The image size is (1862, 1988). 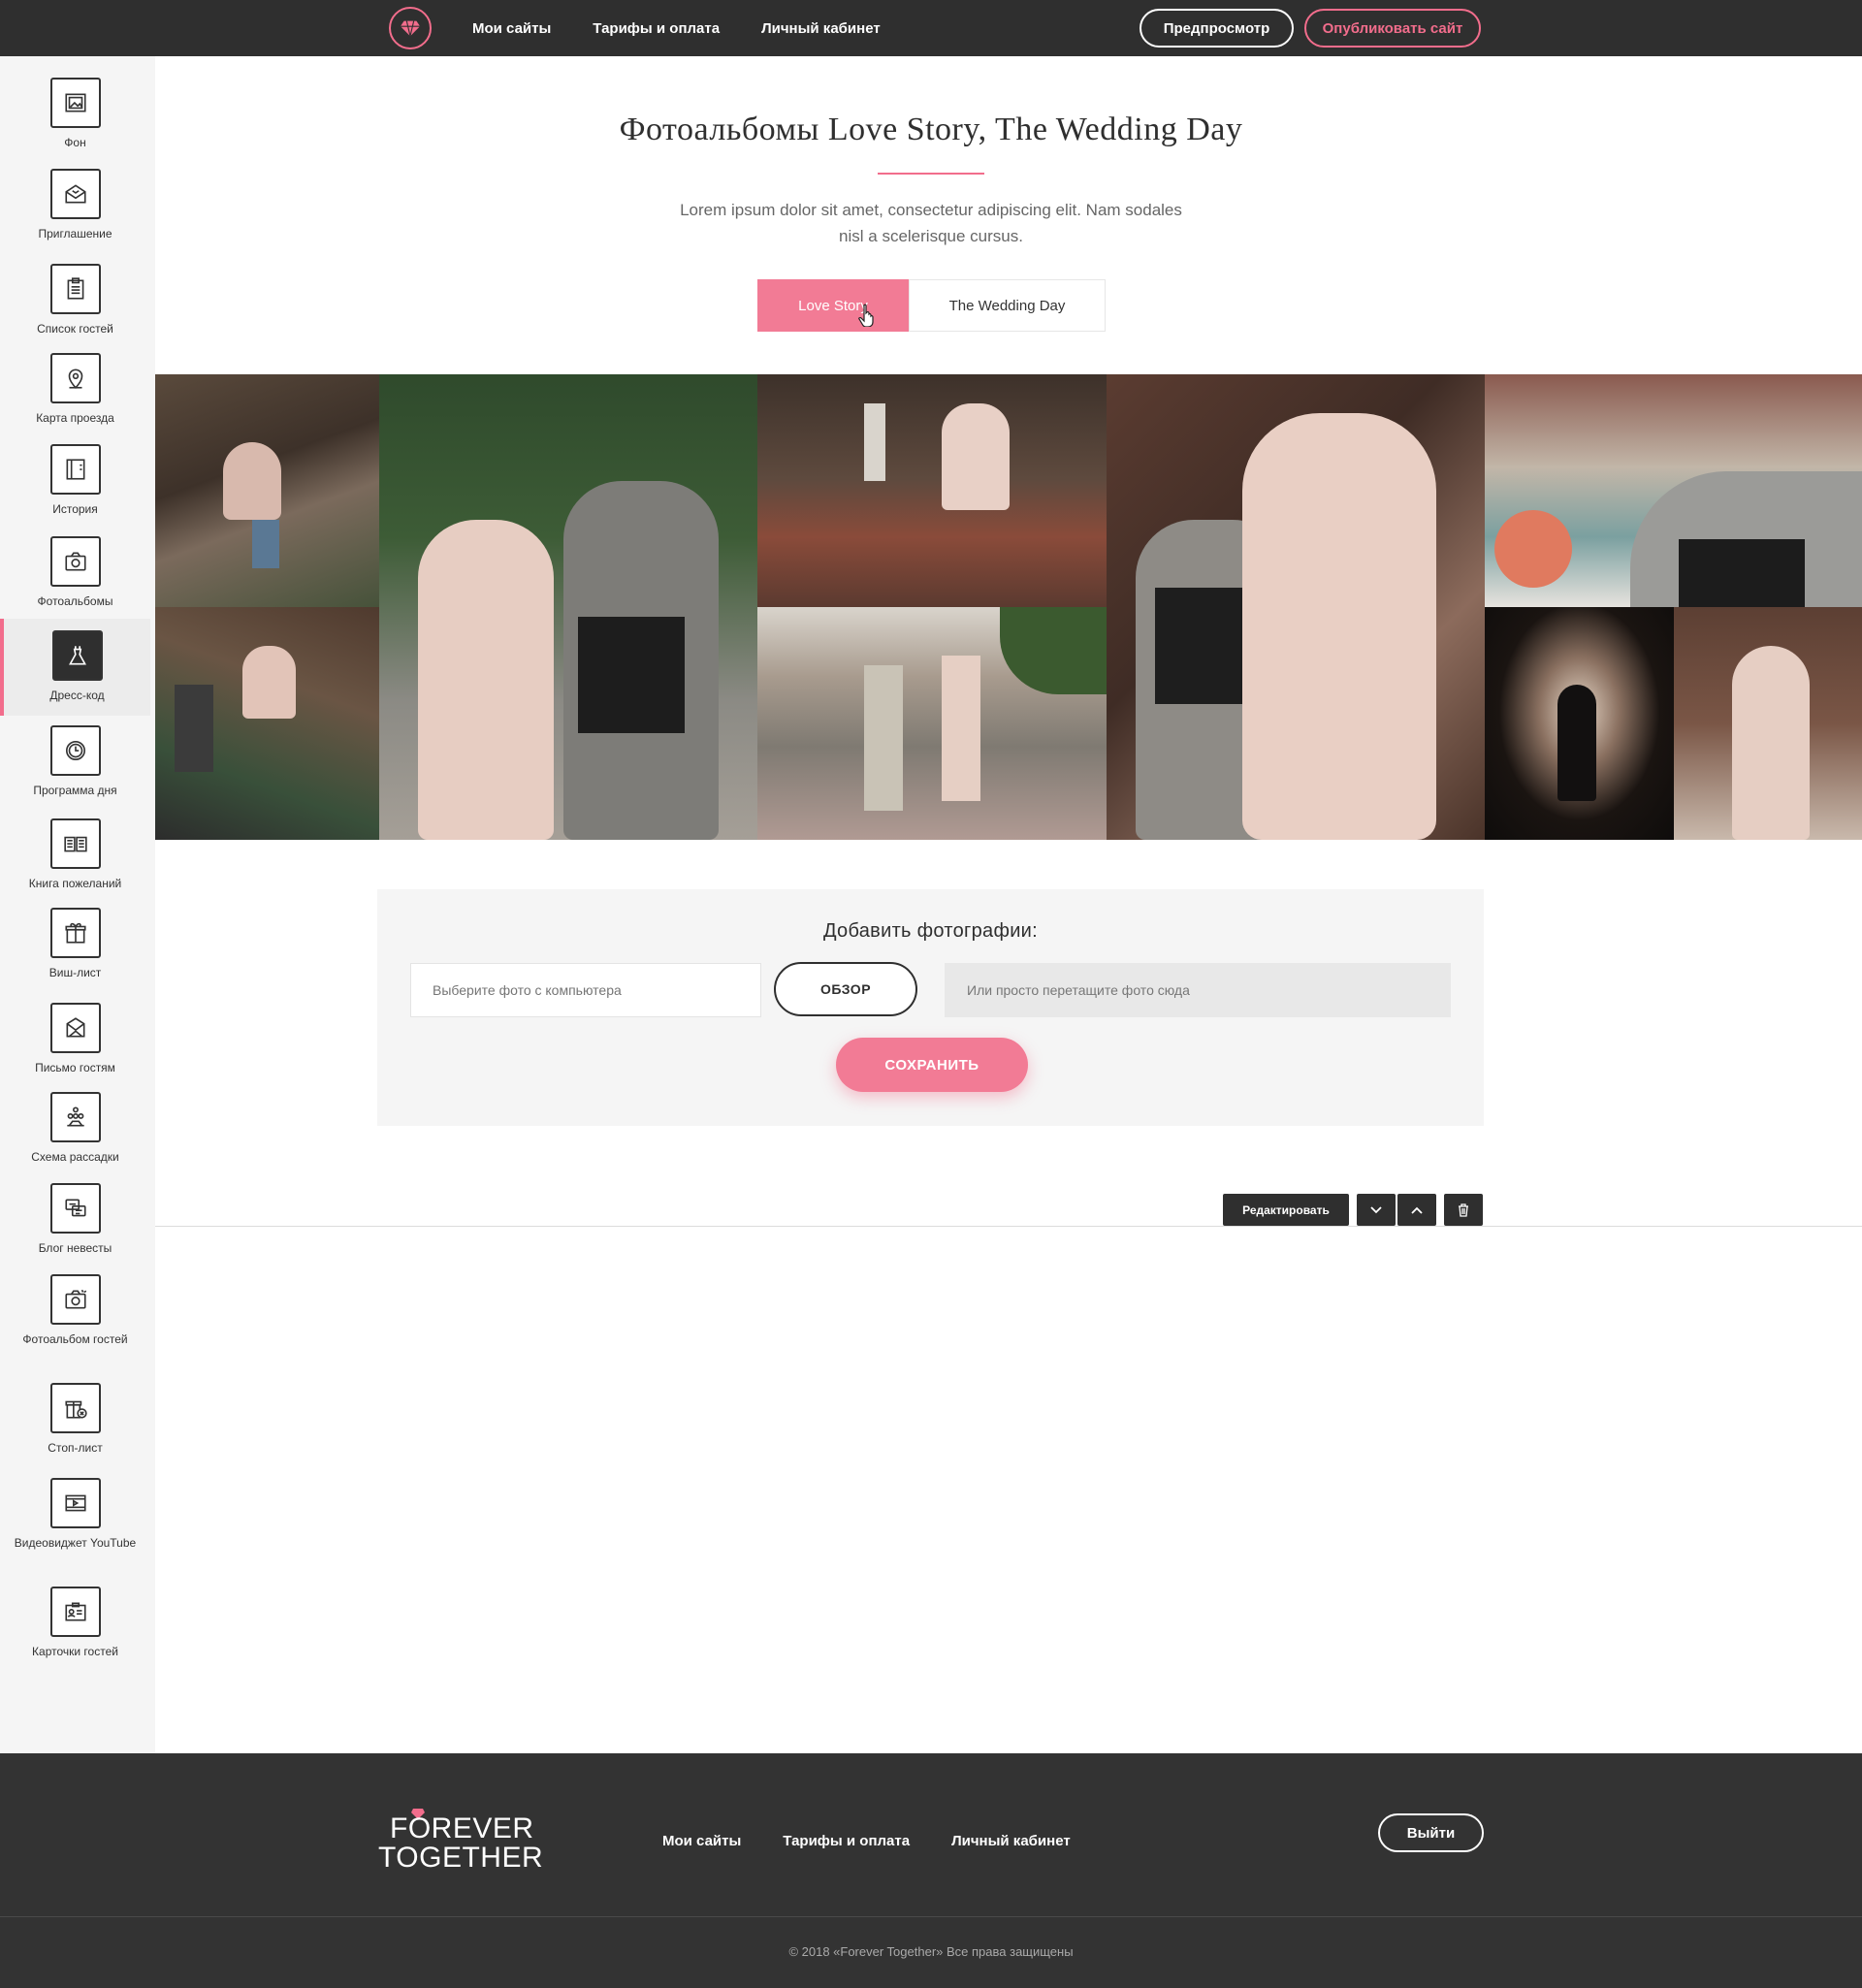 What do you see at coordinates (1286, 1210) in the screenshot?
I see `edit-button: Редактировать` at bounding box center [1286, 1210].